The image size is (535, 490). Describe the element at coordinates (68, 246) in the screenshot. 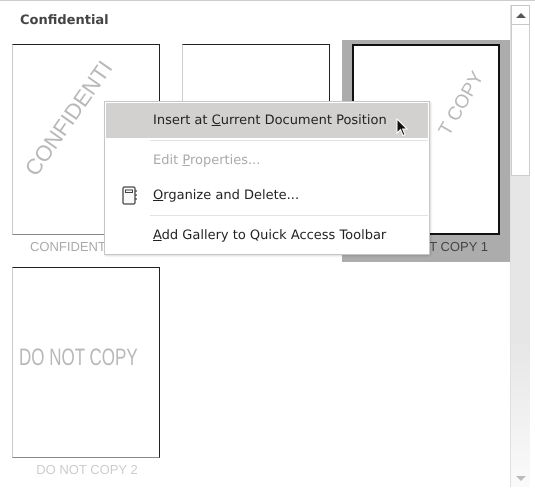

I see `item-label: CONFIDENT` at that location.